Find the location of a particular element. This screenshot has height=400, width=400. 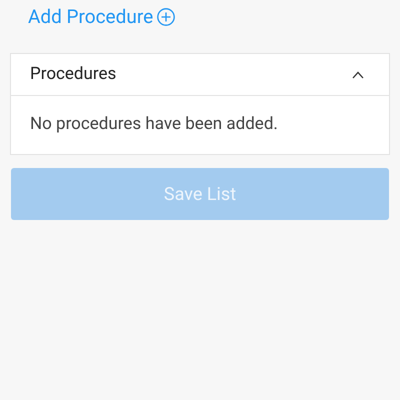

add-procedure-link: Add Procedure is located at coordinates (102, 17).